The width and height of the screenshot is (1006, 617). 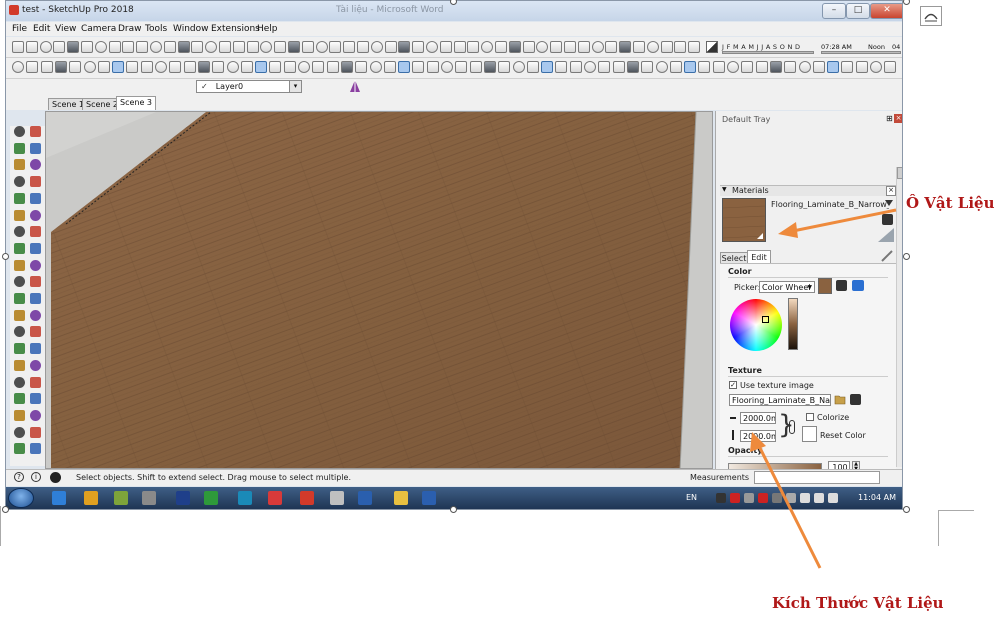 I want to click on arrow-material-size, so click(x=789, y=506).